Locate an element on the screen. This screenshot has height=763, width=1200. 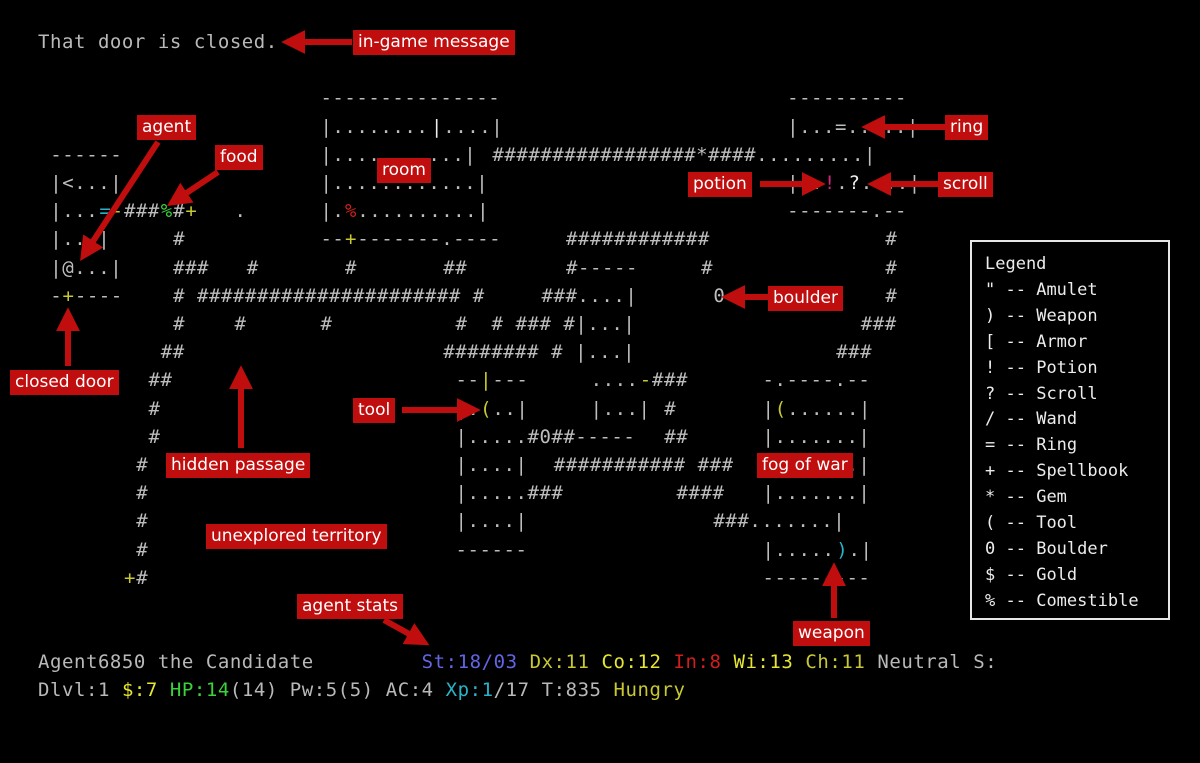
label-agent-stats: agent stats is located at coordinates (350, 606).